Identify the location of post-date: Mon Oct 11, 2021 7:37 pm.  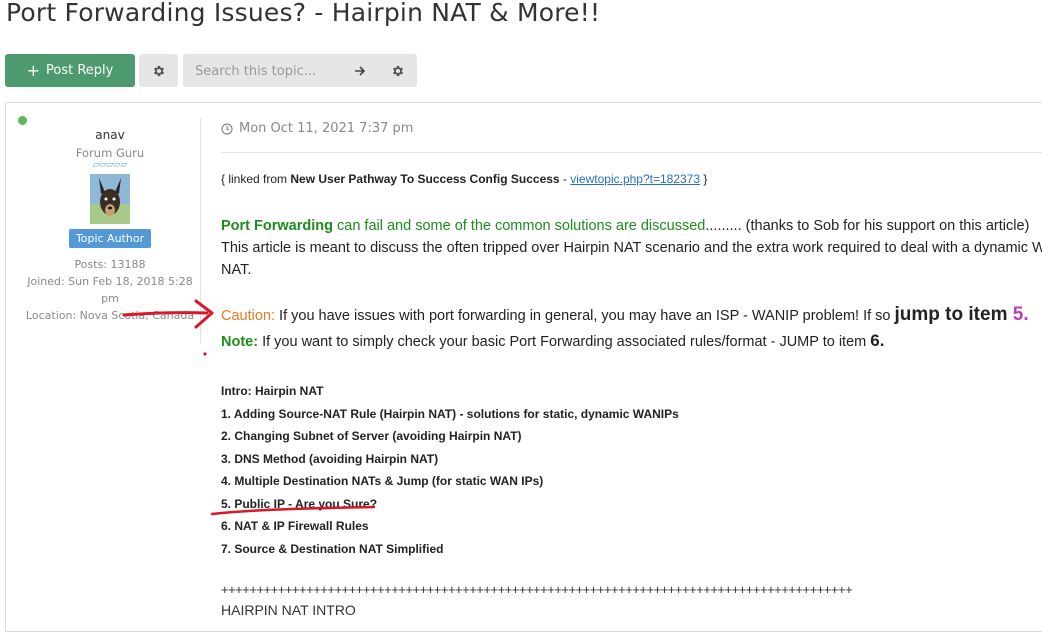
(317, 128).